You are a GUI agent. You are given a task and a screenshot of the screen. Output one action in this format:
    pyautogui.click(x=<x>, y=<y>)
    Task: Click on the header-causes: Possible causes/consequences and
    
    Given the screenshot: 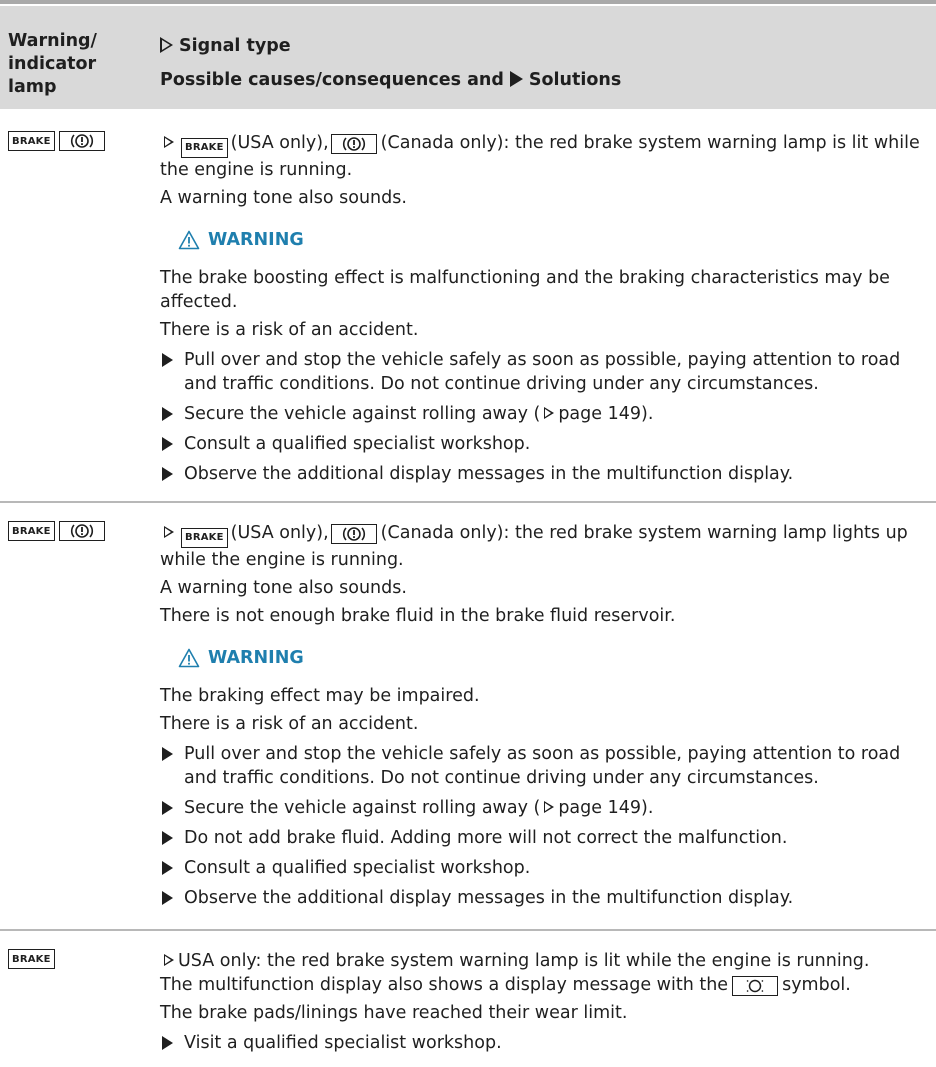 What is the action you would take?
    pyautogui.click(x=332, y=80)
    